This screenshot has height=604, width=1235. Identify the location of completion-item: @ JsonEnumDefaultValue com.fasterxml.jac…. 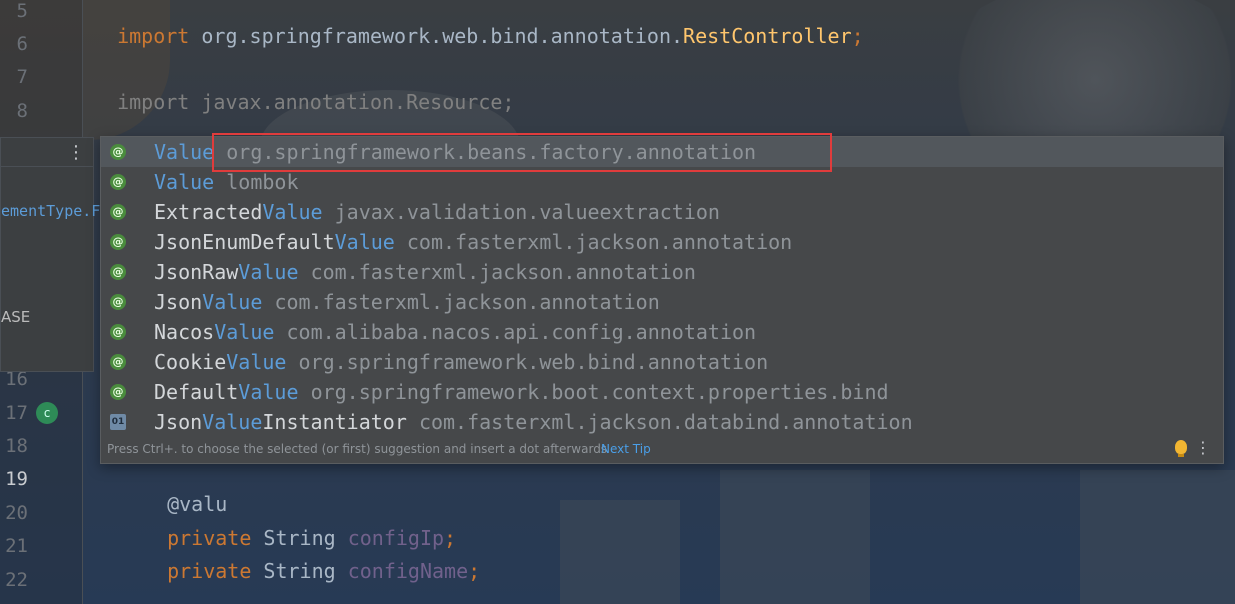
(662, 242).